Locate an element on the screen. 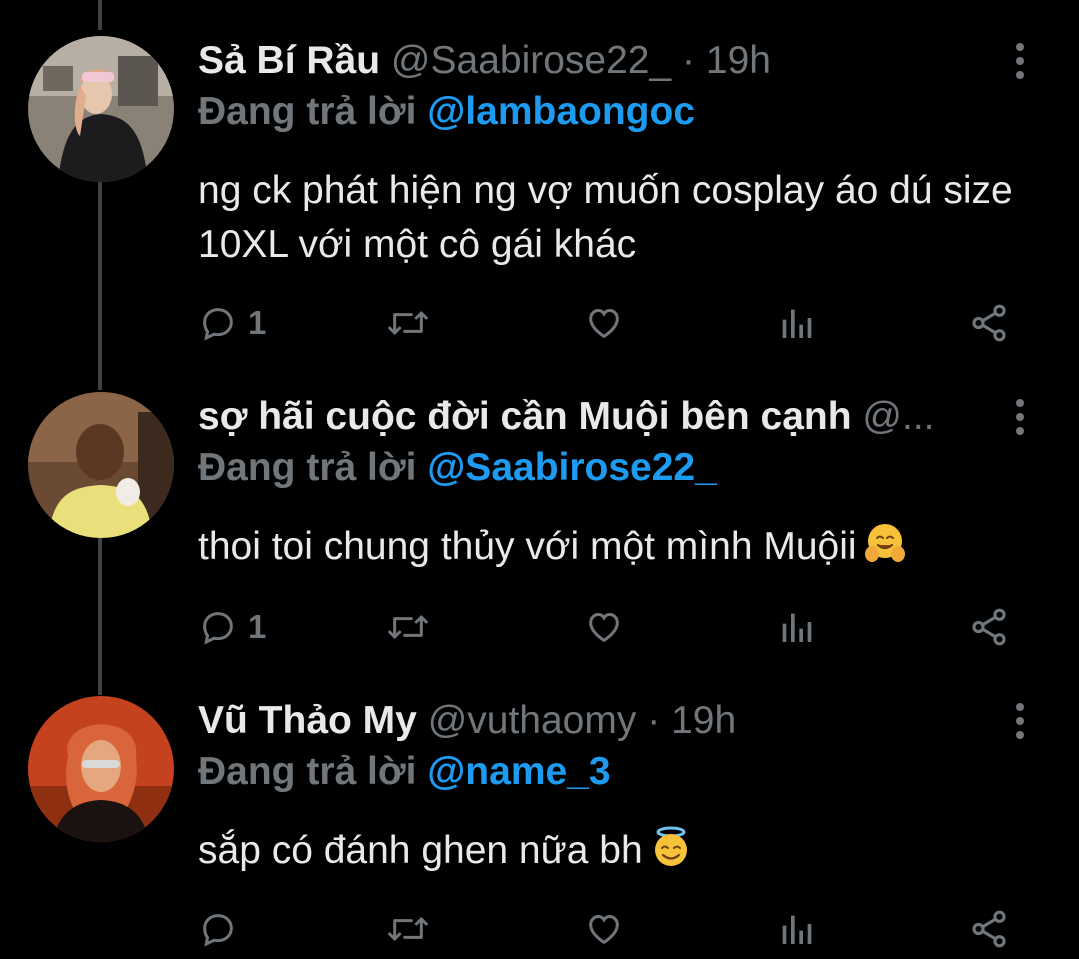  hugging-face-emoji is located at coordinates (884, 543).